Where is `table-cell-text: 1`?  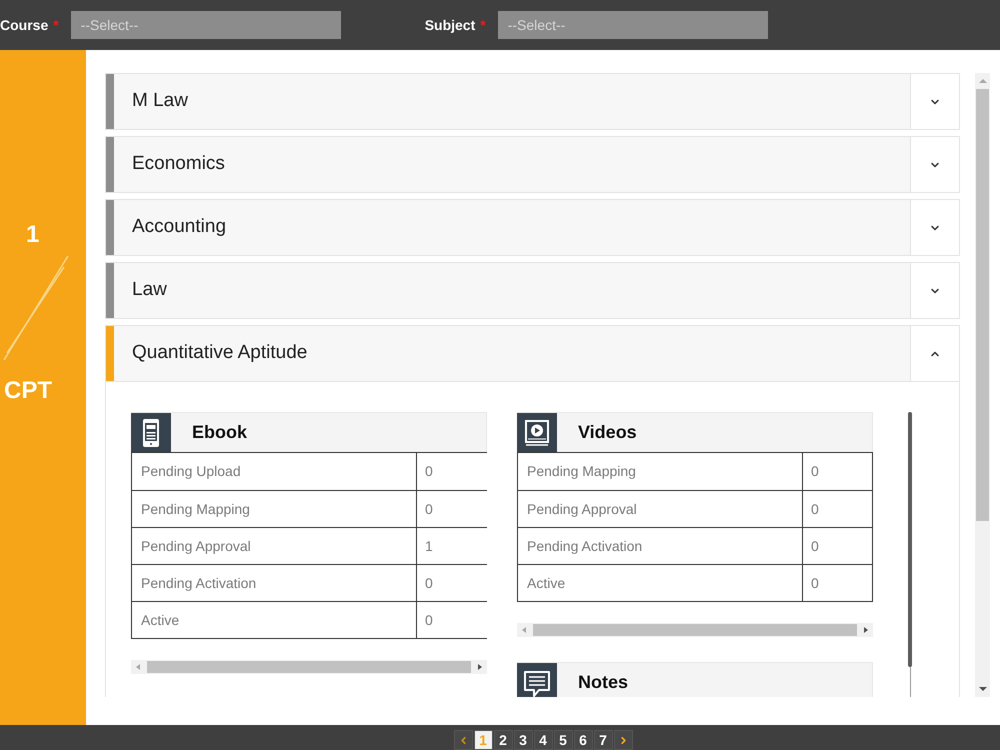
table-cell-text: 1 is located at coordinates (429, 546).